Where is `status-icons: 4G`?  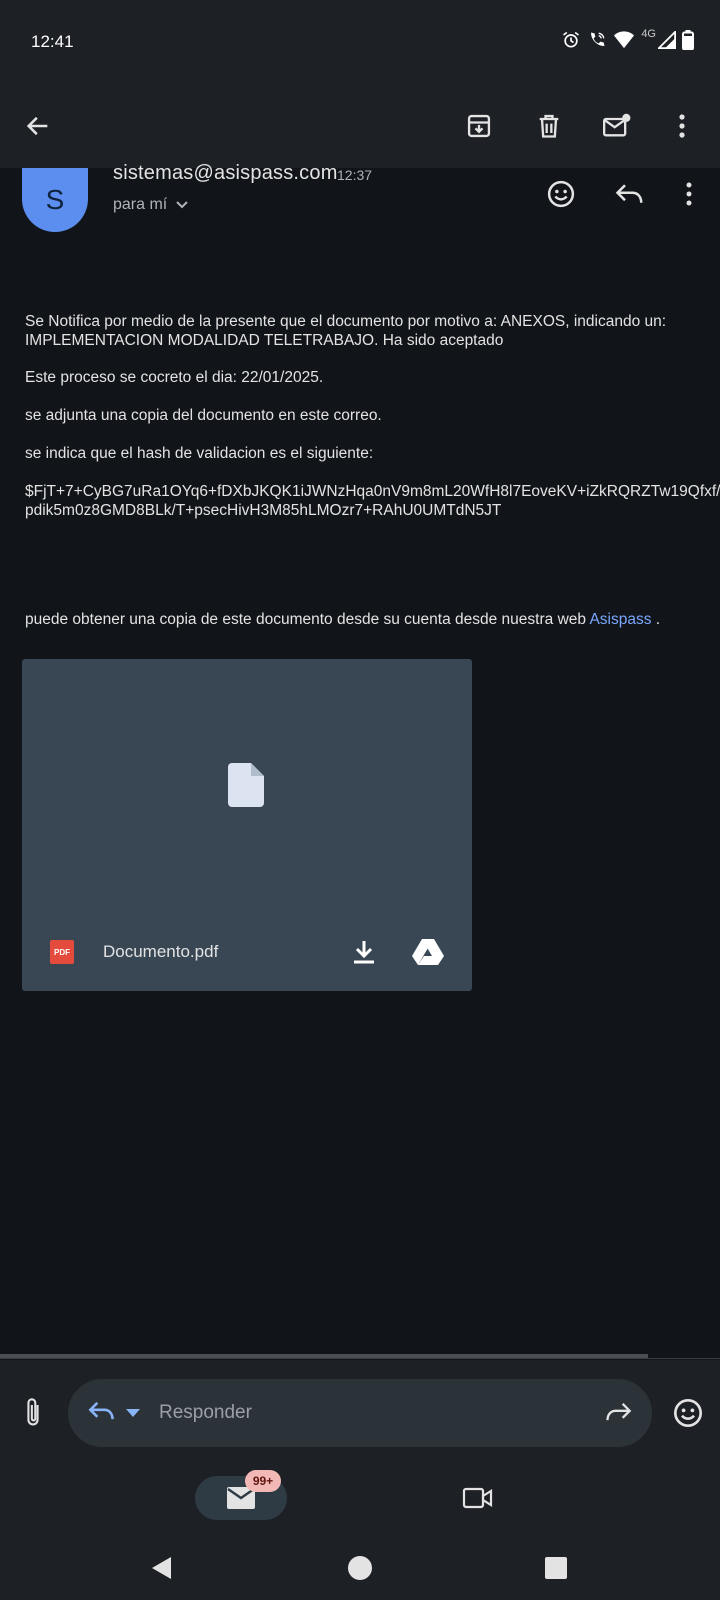
status-icons: 4G is located at coordinates (627, 39).